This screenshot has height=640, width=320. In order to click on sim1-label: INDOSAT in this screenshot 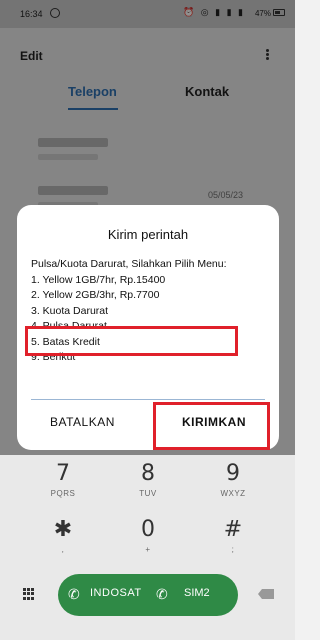, I will do `click(116, 593)`.